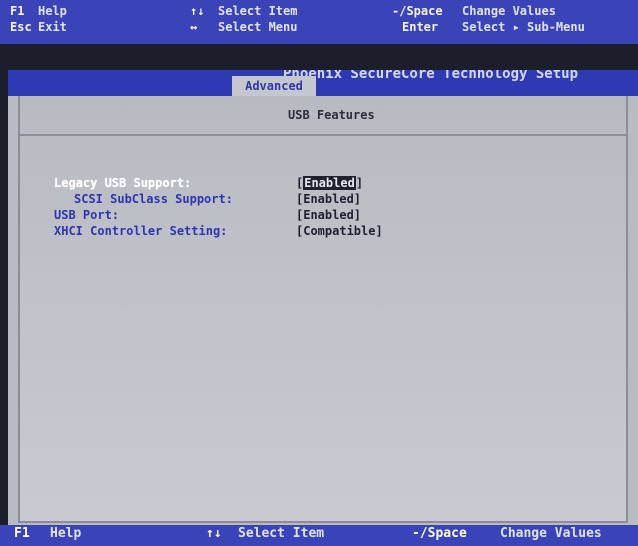 The width and height of the screenshot is (638, 546). Describe the element at coordinates (52, 27) in the screenshot. I see `exit-key-desc: Exit` at that location.